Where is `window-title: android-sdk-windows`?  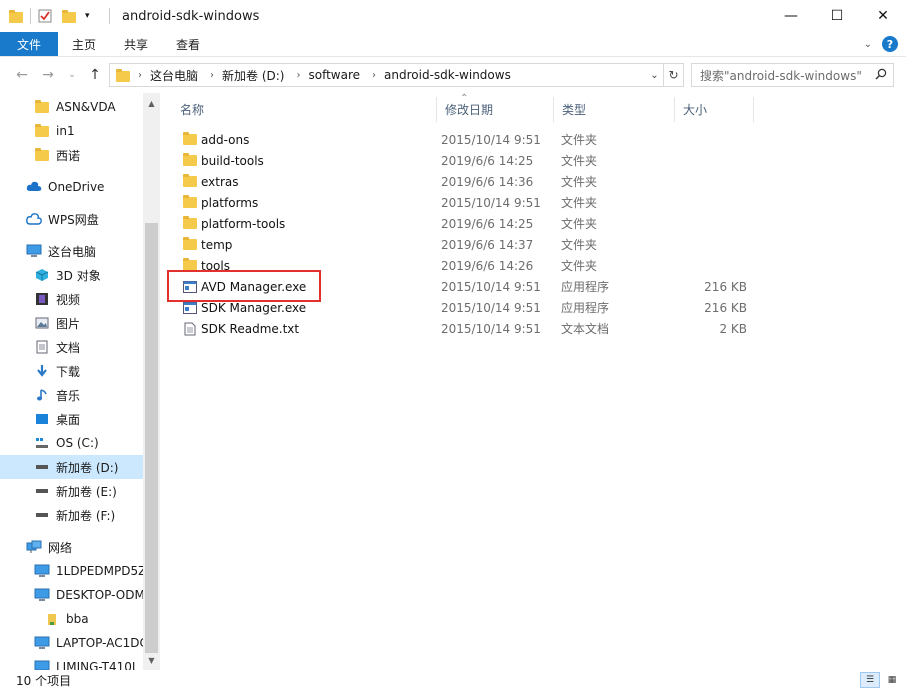 window-title: android-sdk-windows is located at coordinates (191, 16).